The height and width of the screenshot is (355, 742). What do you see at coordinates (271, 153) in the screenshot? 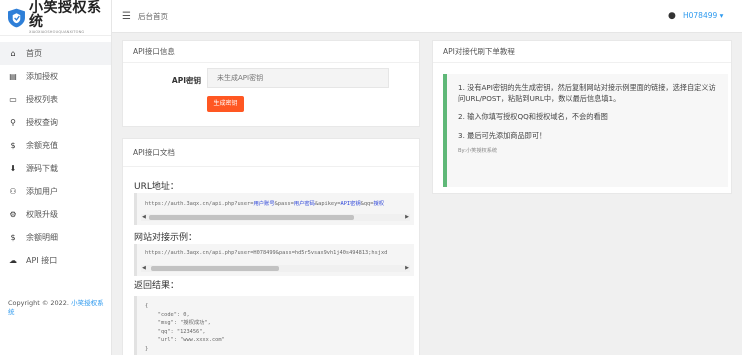
I see `card-header: API接口文档` at bounding box center [271, 153].